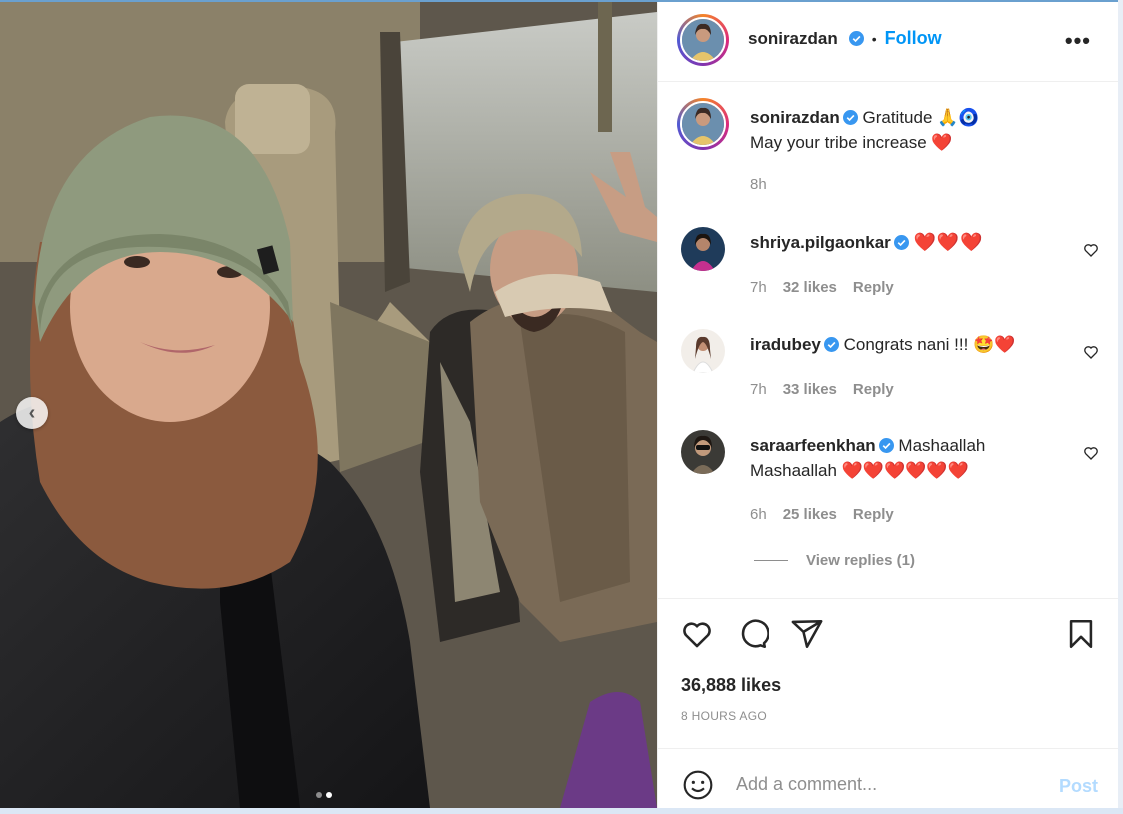 The image size is (1123, 814). Describe the element at coordinates (771, 560) in the screenshot. I see `replies-divider-line` at that location.